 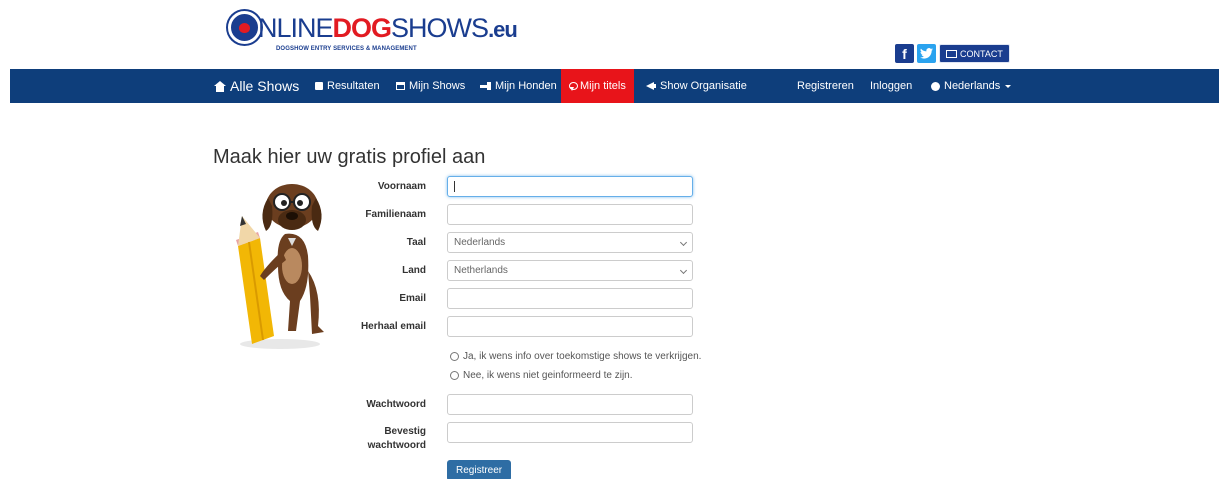 I want to click on contact-button: CONTACT, so click(x=974, y=53).